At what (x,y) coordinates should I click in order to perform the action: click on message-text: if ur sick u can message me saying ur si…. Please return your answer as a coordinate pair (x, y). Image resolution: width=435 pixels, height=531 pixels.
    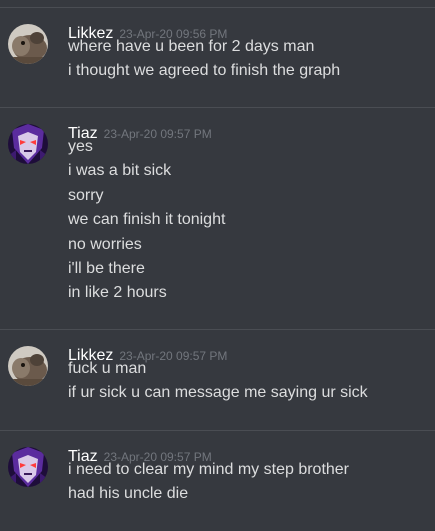
    Looking at the image, I should click on (218, 393).